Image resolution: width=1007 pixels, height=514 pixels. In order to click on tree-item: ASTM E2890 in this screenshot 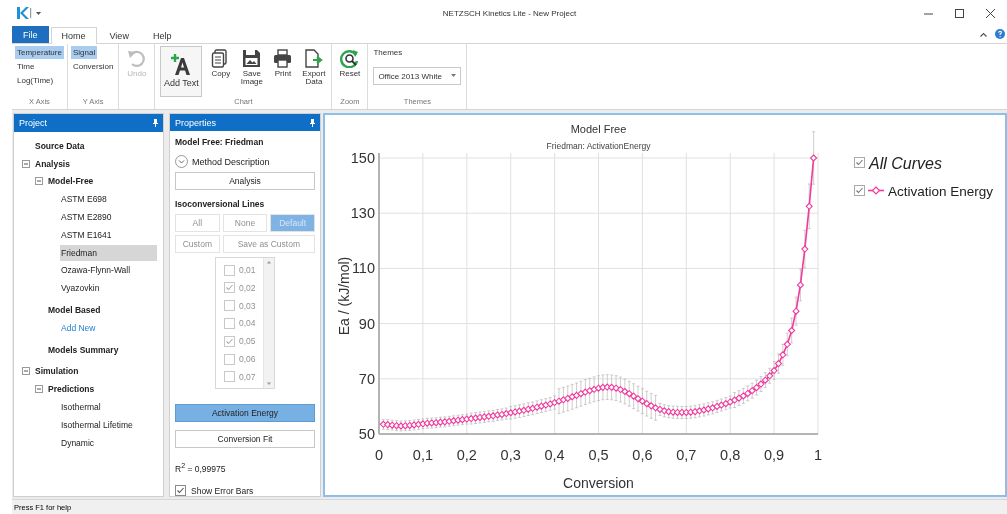, I will do `click(88, 217)`.